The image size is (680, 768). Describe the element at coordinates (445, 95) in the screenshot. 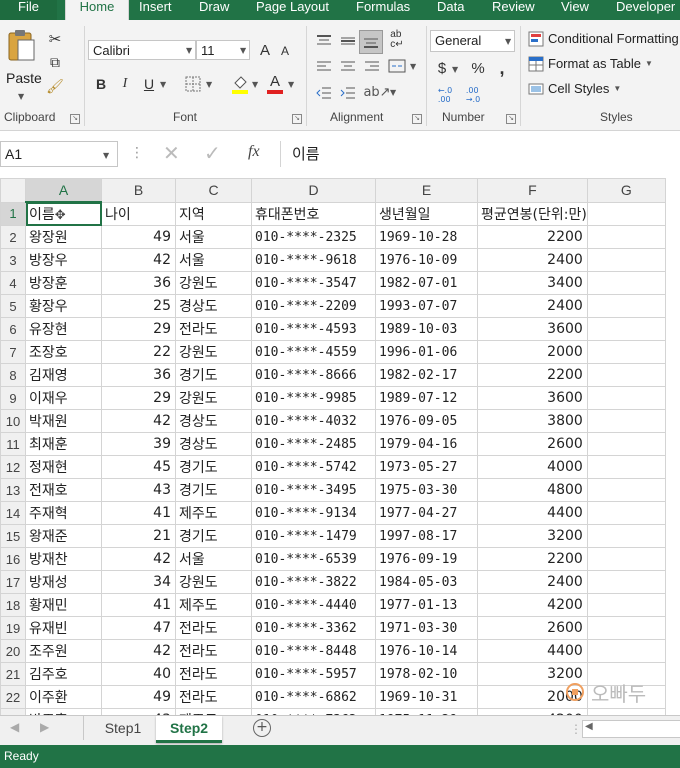

I see `increase-decimal-button: ←.0 .00` at that location.